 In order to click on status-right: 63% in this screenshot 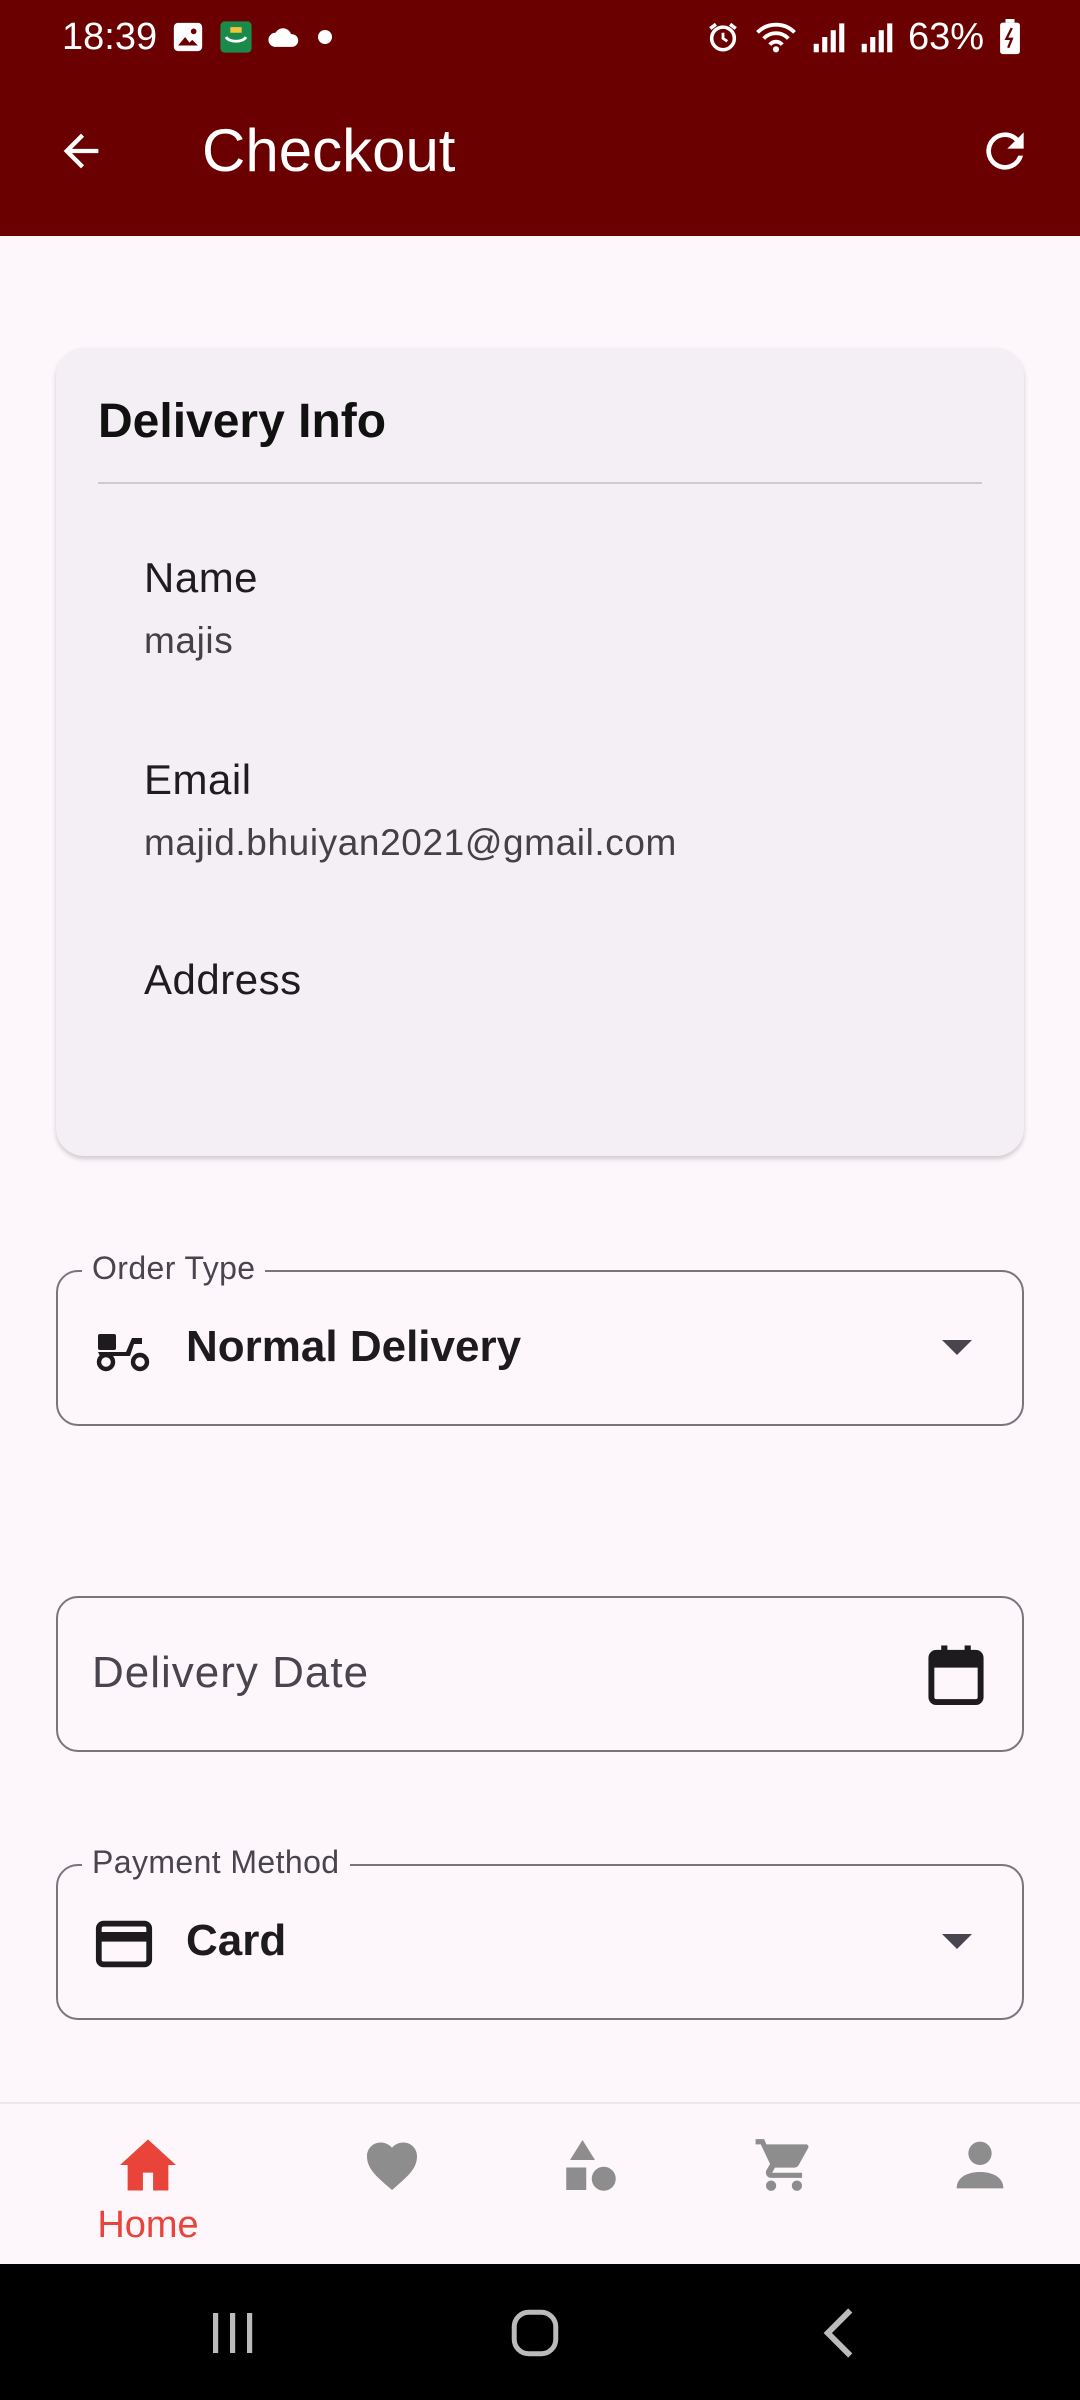, I will do `click(864, 37)`.